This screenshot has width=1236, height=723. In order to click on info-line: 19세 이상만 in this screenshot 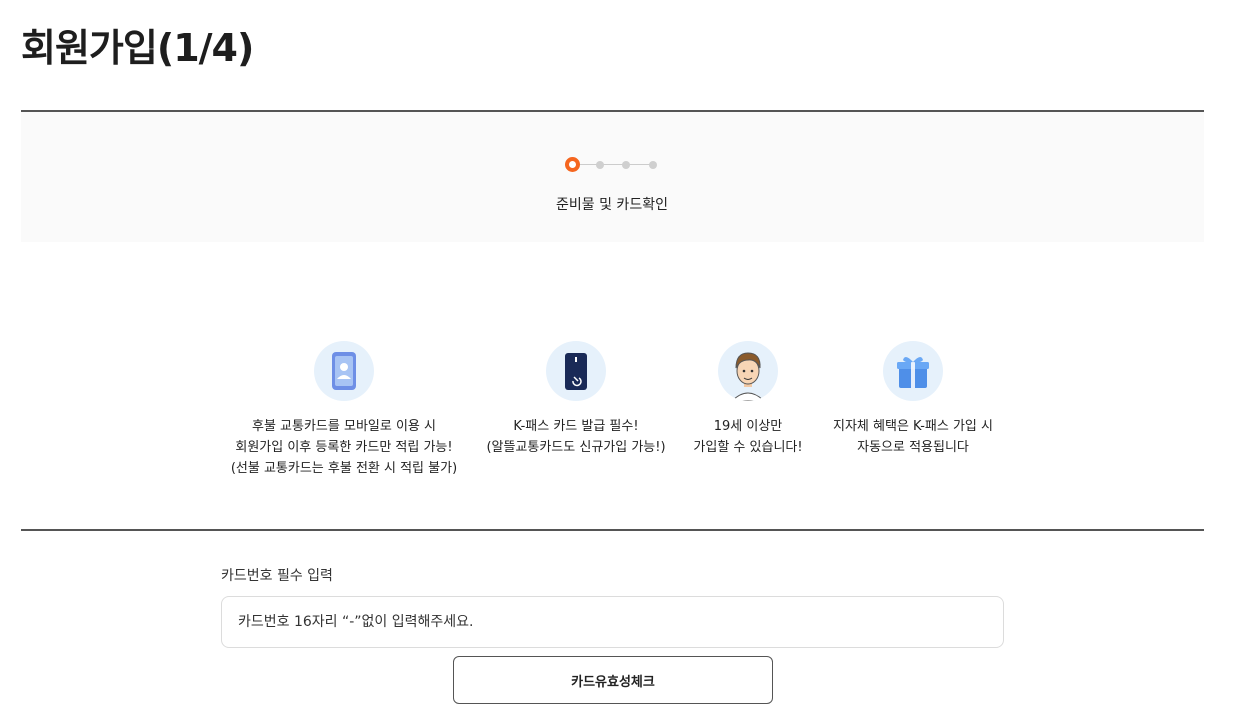, I will do `click(748, 426)`.